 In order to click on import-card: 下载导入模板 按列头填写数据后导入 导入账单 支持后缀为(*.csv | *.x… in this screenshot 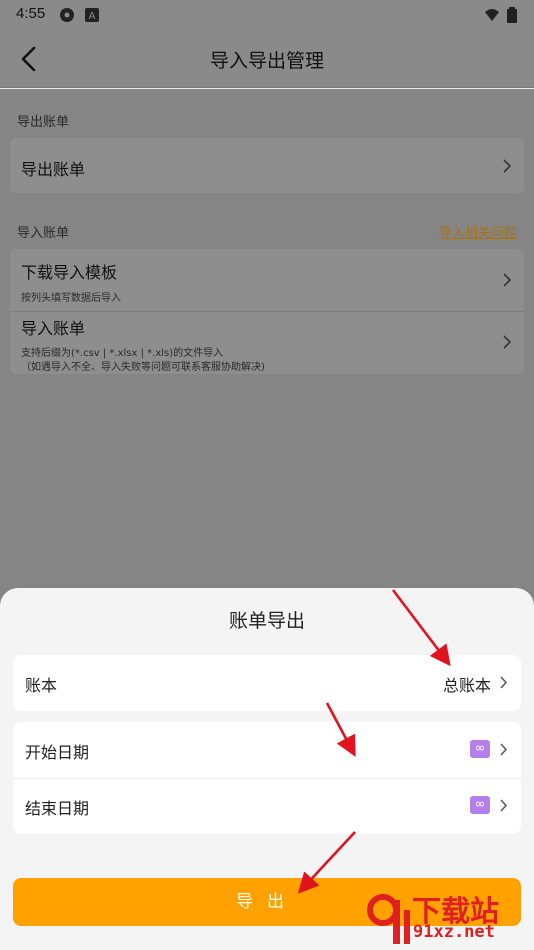, I will do `click(267, 311)`.